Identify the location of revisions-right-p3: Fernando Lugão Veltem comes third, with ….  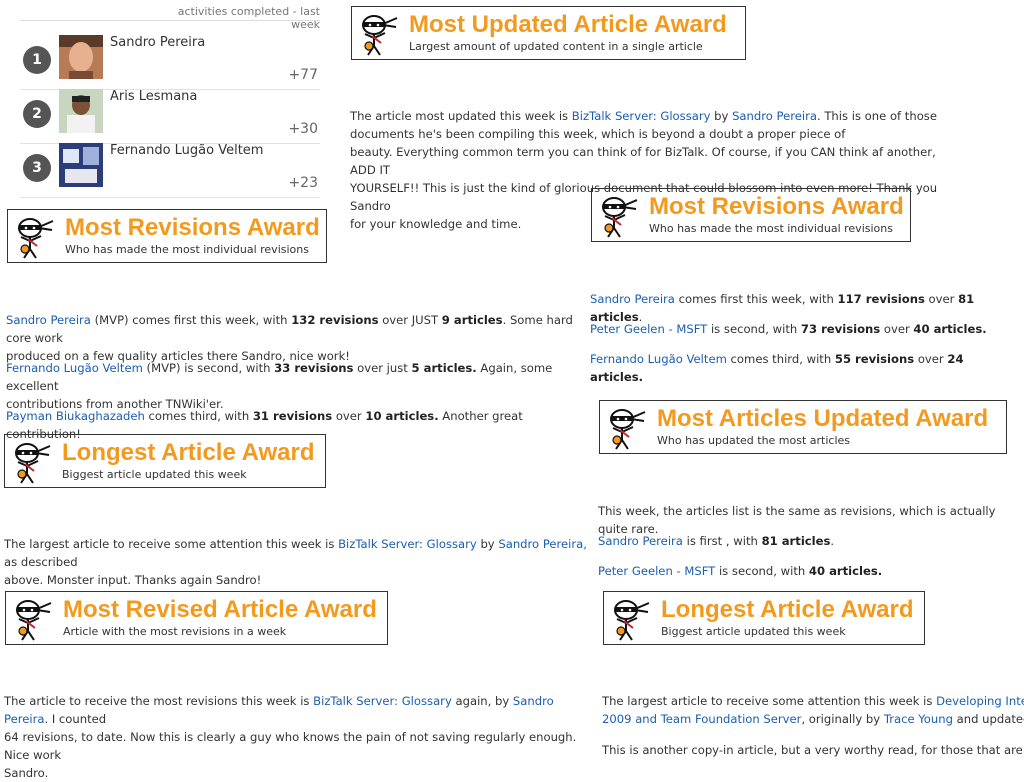
(777, 368).